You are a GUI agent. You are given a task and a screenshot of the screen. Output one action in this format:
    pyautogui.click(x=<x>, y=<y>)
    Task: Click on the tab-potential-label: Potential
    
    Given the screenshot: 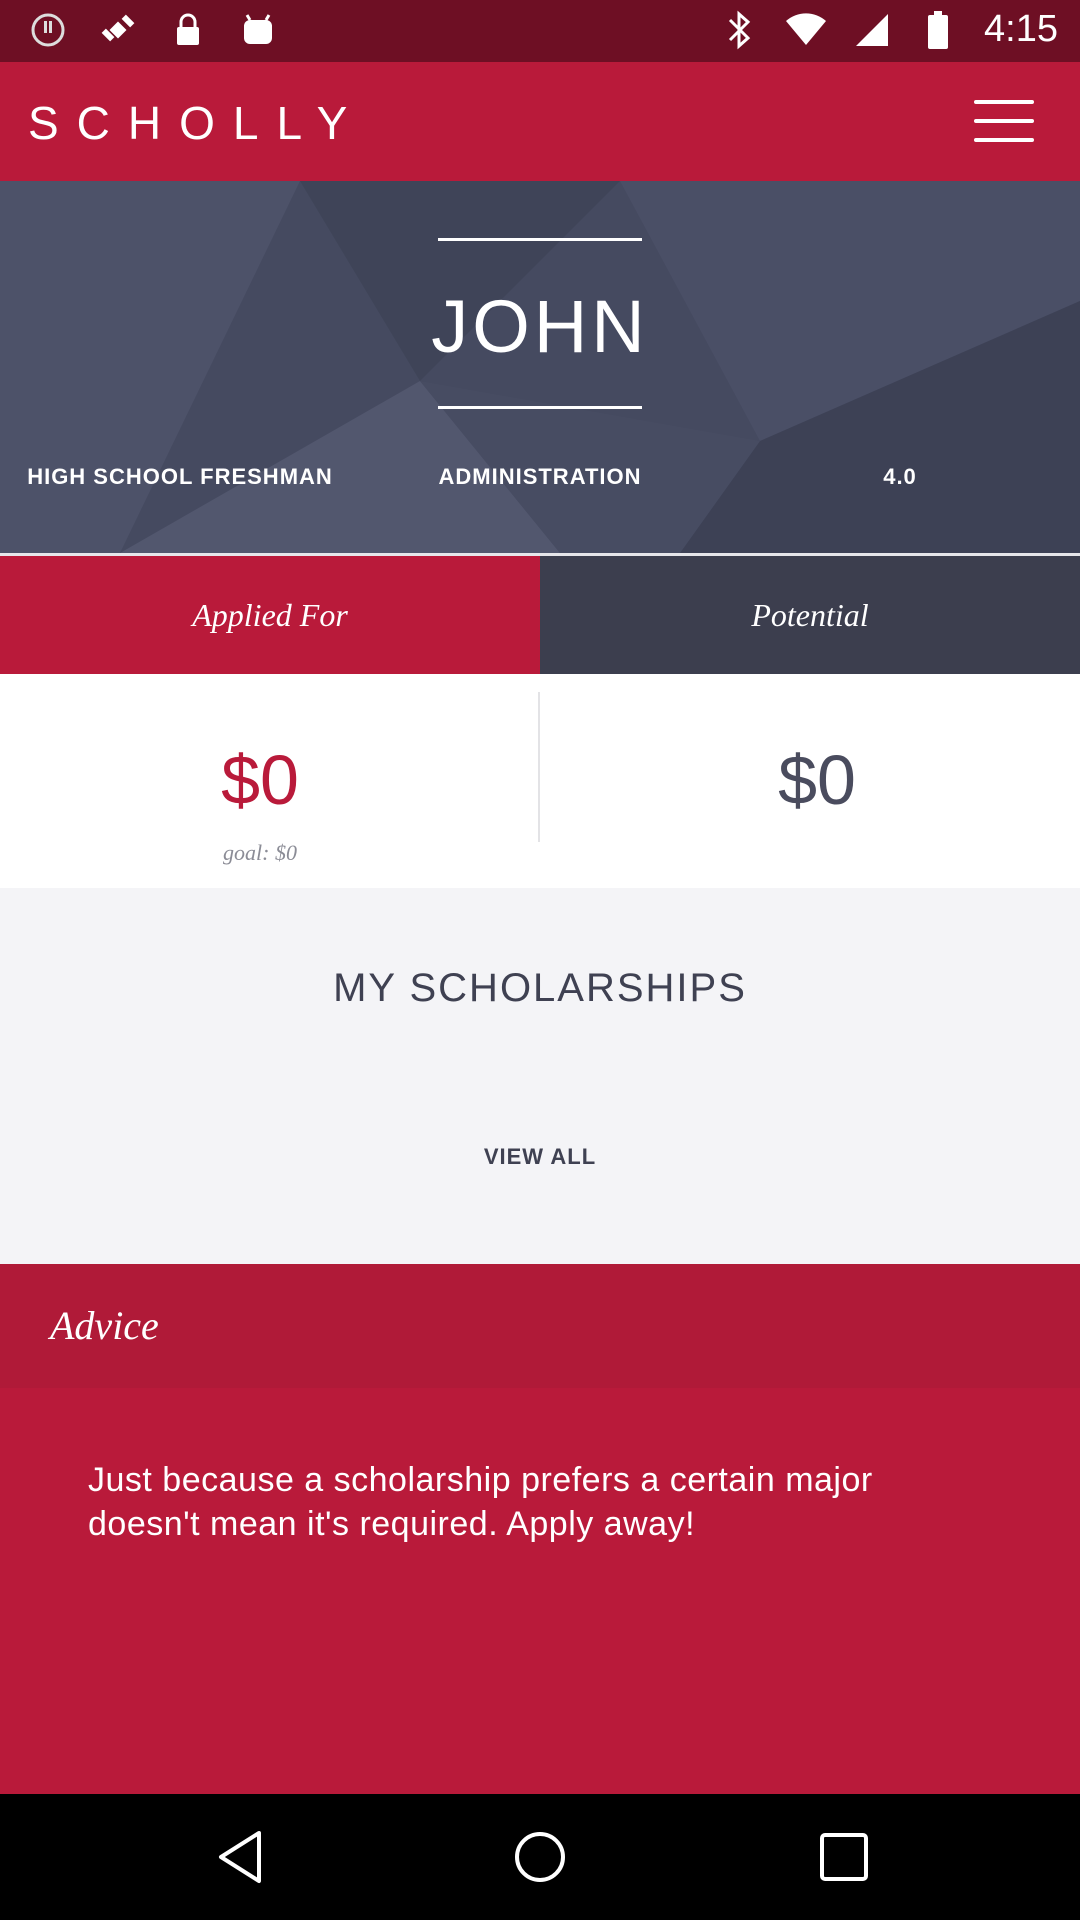 What is the action you would take?
    pyautogui.click(x=810, y=614)
    